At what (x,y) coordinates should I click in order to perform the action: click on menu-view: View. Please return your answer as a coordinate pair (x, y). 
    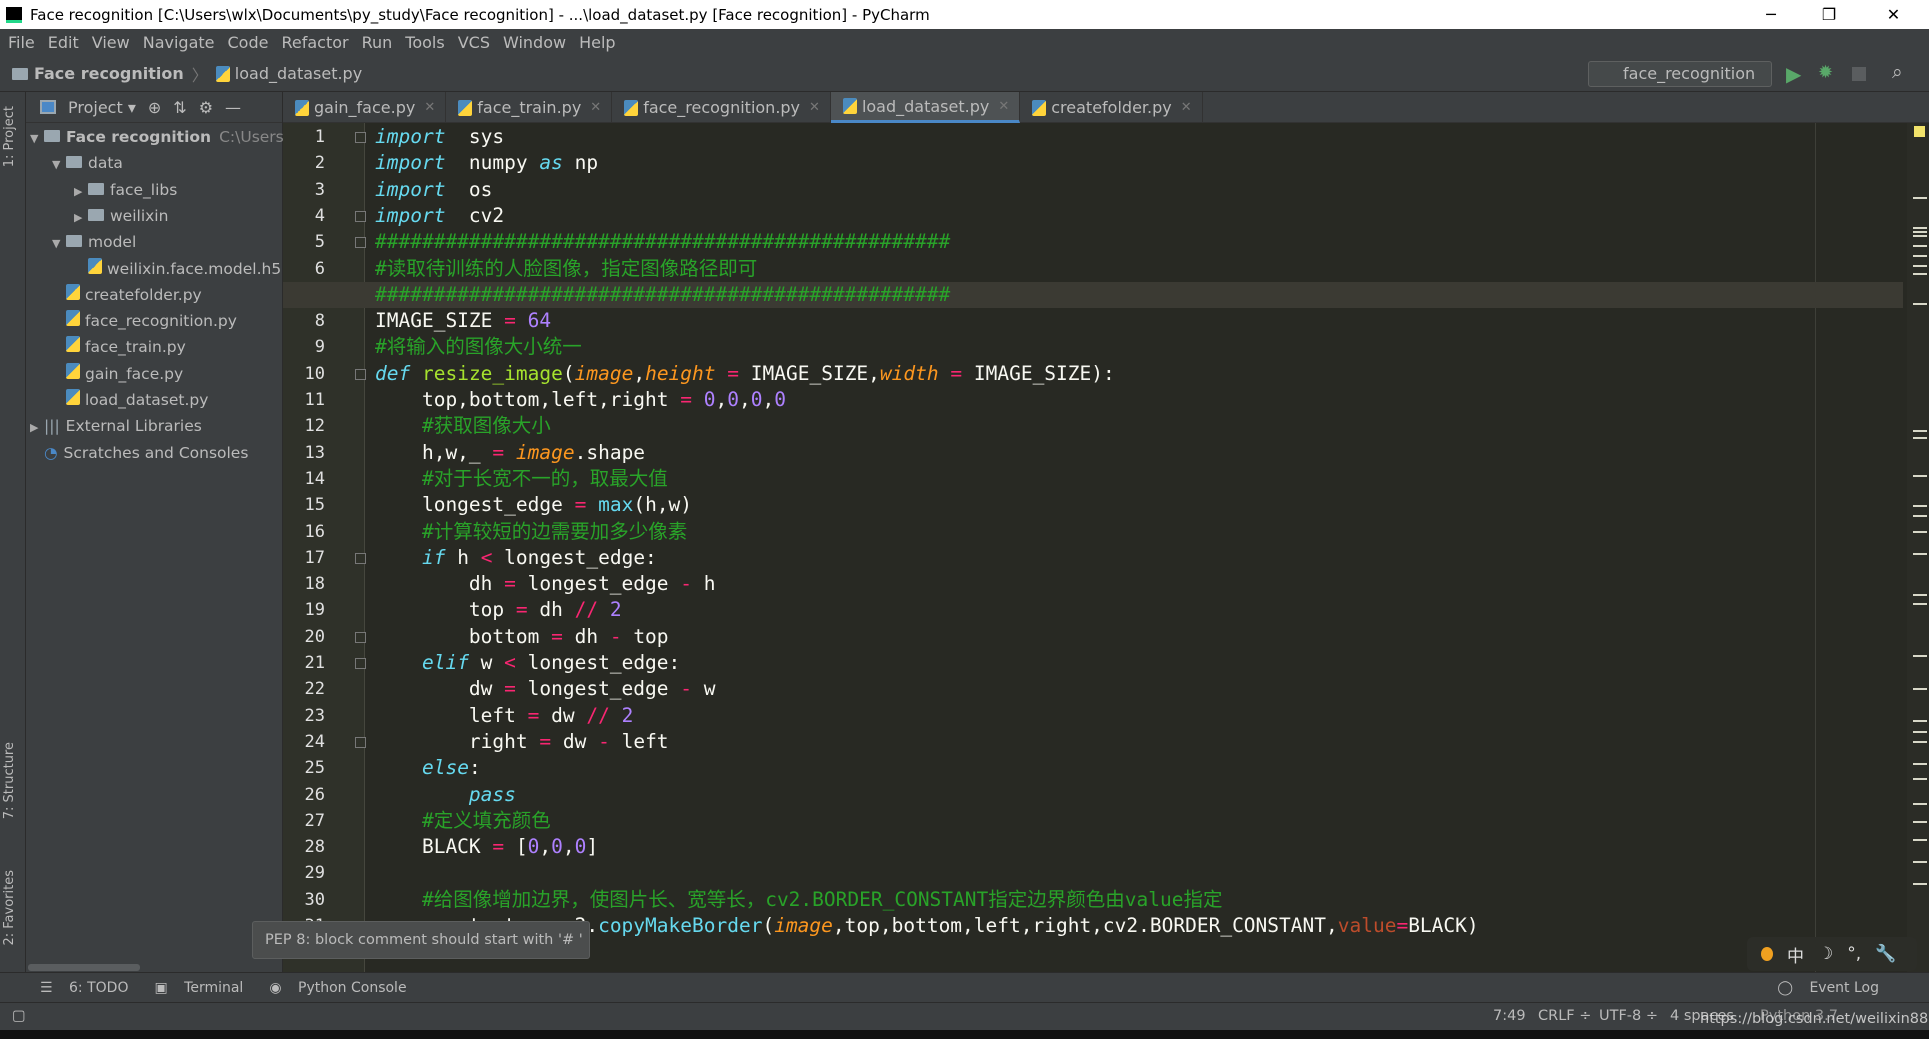
    Looking at the image, I should click on (111, 42).